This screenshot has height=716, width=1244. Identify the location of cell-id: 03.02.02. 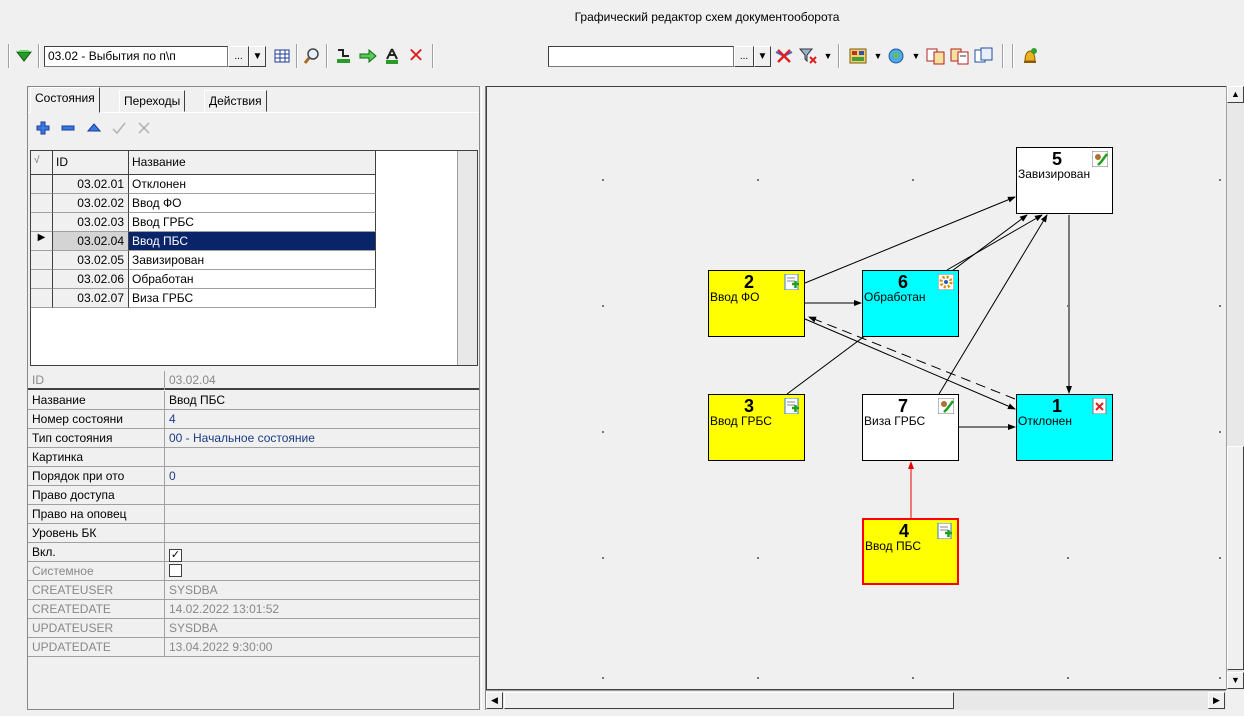
(91, 203).